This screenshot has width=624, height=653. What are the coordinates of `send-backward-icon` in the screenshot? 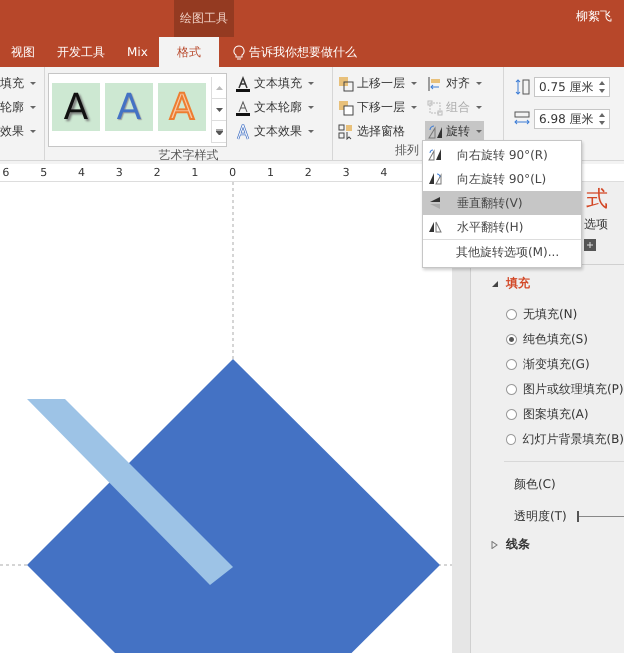 It's located at (346, 108).